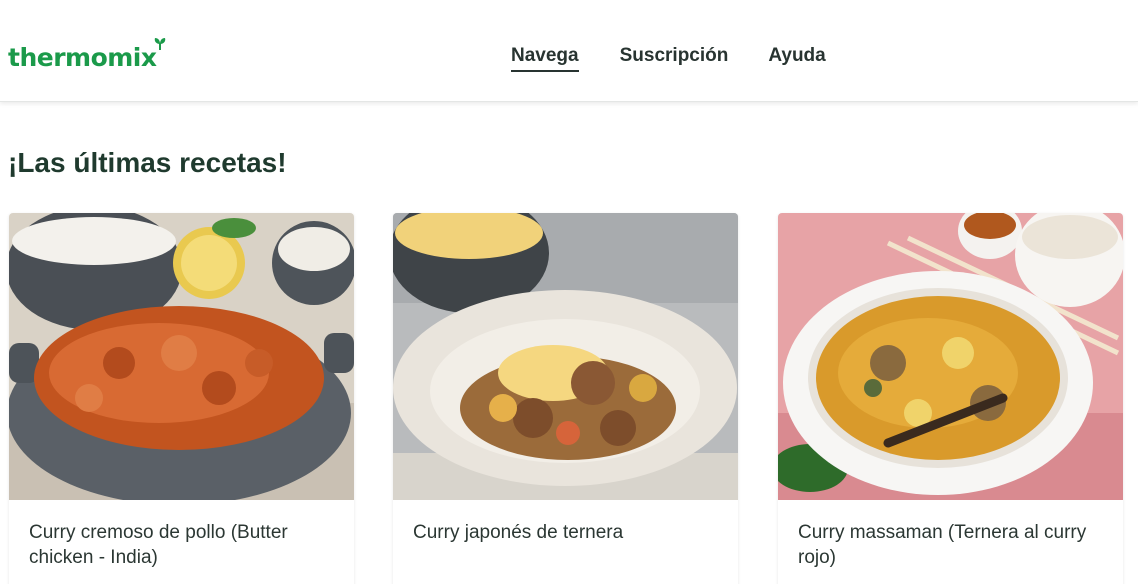  What do you see at coordinates (674, 56) in the screenshot?
I see `nav-link-suscripcion: Suscripción` at bounding box center [674, 56].